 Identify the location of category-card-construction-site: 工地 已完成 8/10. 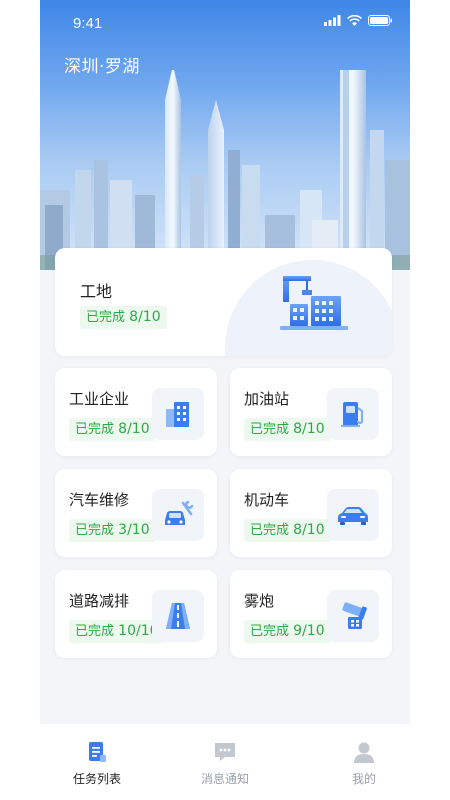
(223, 302).